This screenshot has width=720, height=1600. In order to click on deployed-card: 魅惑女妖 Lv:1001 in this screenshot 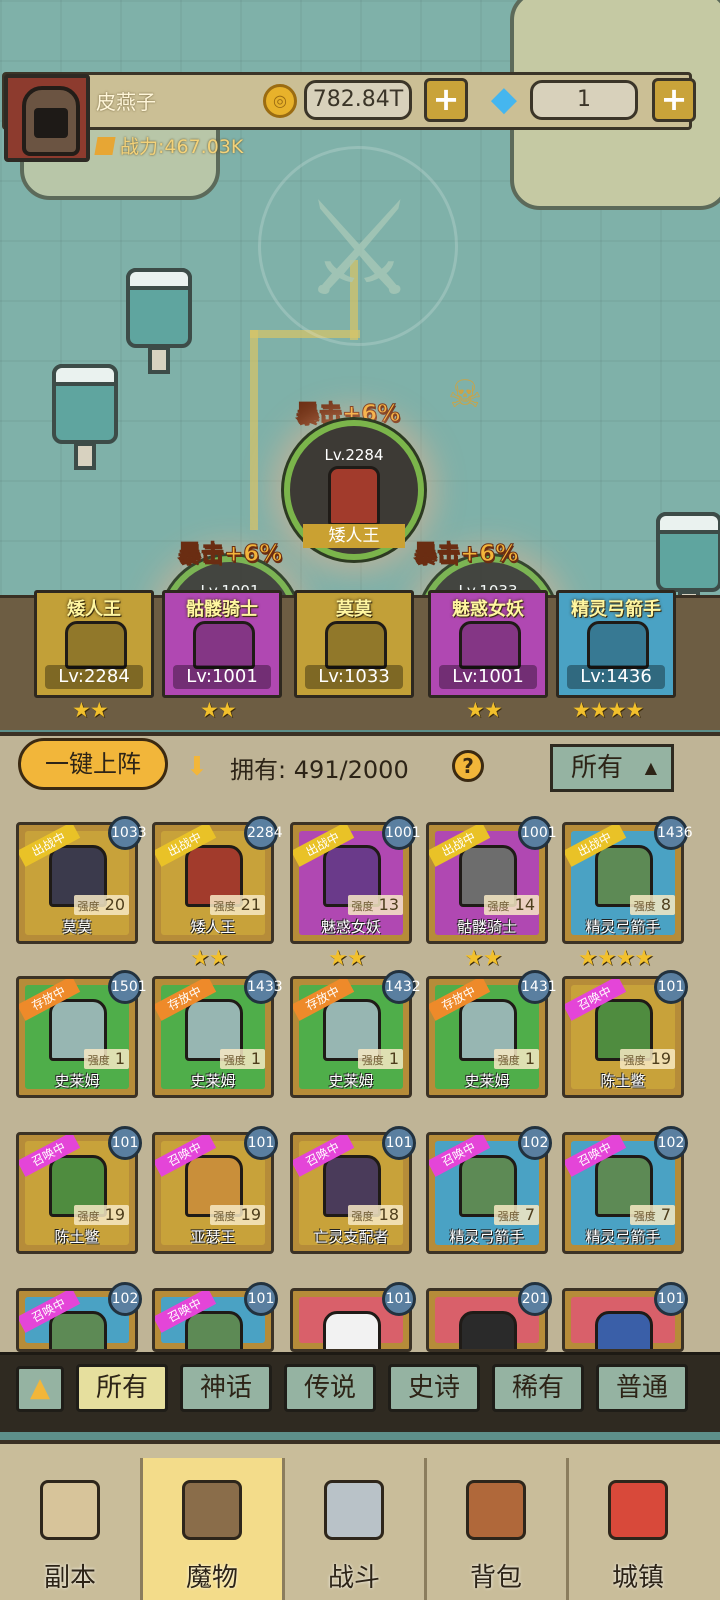, I will do `click(488, 644)`.